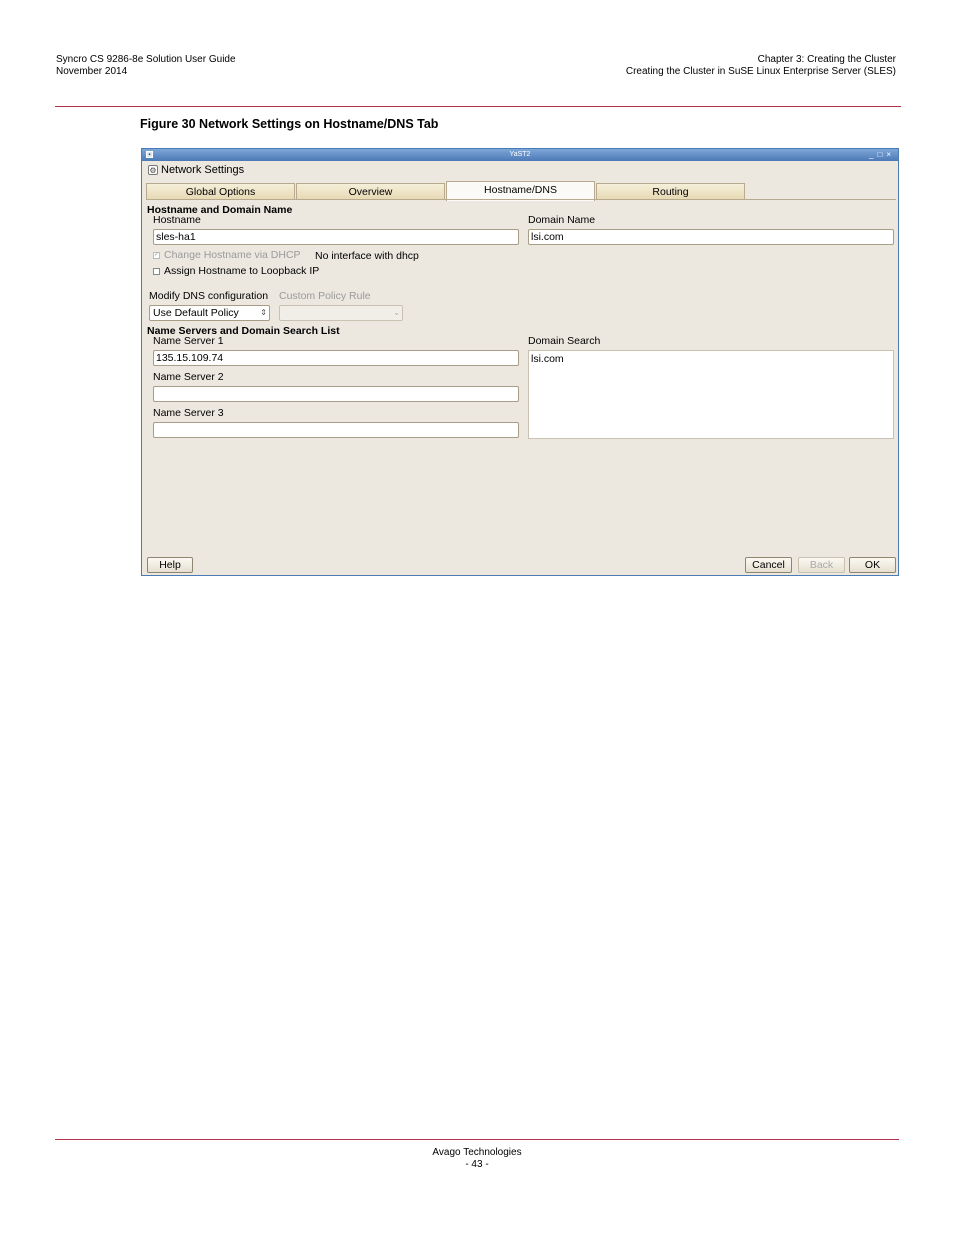 Image resolution: width=954 pixels, height=1235 pixels. Describe the element at coordinates (220, 191) in the screenshot. I see `tab-global-options: Global Options` at that location.